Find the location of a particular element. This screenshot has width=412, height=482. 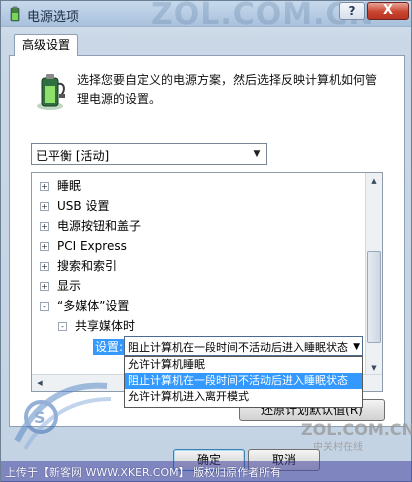

help-button: ? is located at coordinates (352, 11).